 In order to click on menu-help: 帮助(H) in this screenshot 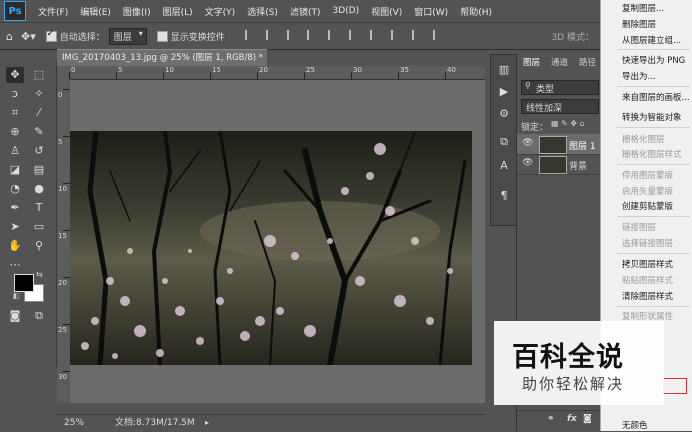, I will do `click(476, 11)`.